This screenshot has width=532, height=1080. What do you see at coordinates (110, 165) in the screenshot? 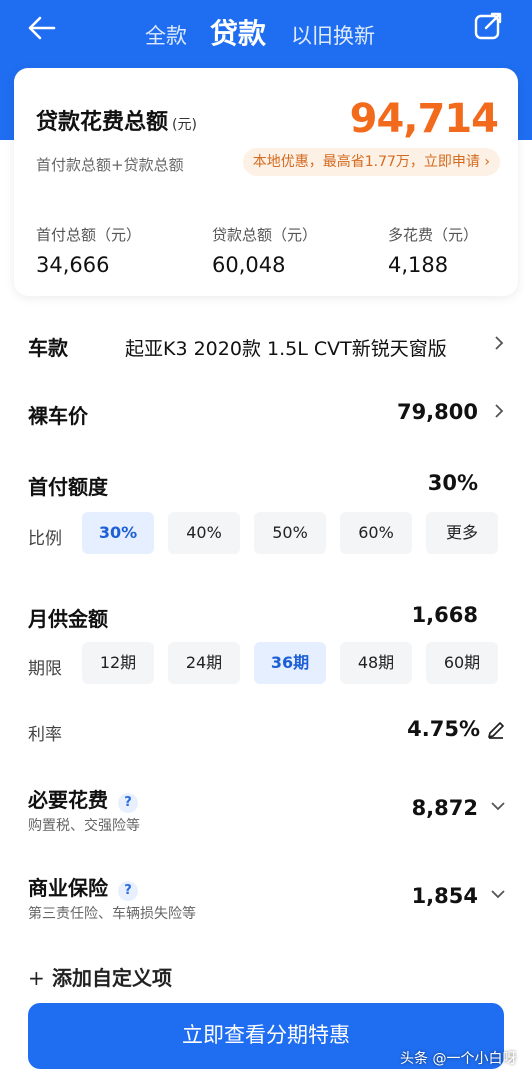
I see `total-cost-subtitle: 首付款总额+贷款总额` at bounding box center [110, 165].